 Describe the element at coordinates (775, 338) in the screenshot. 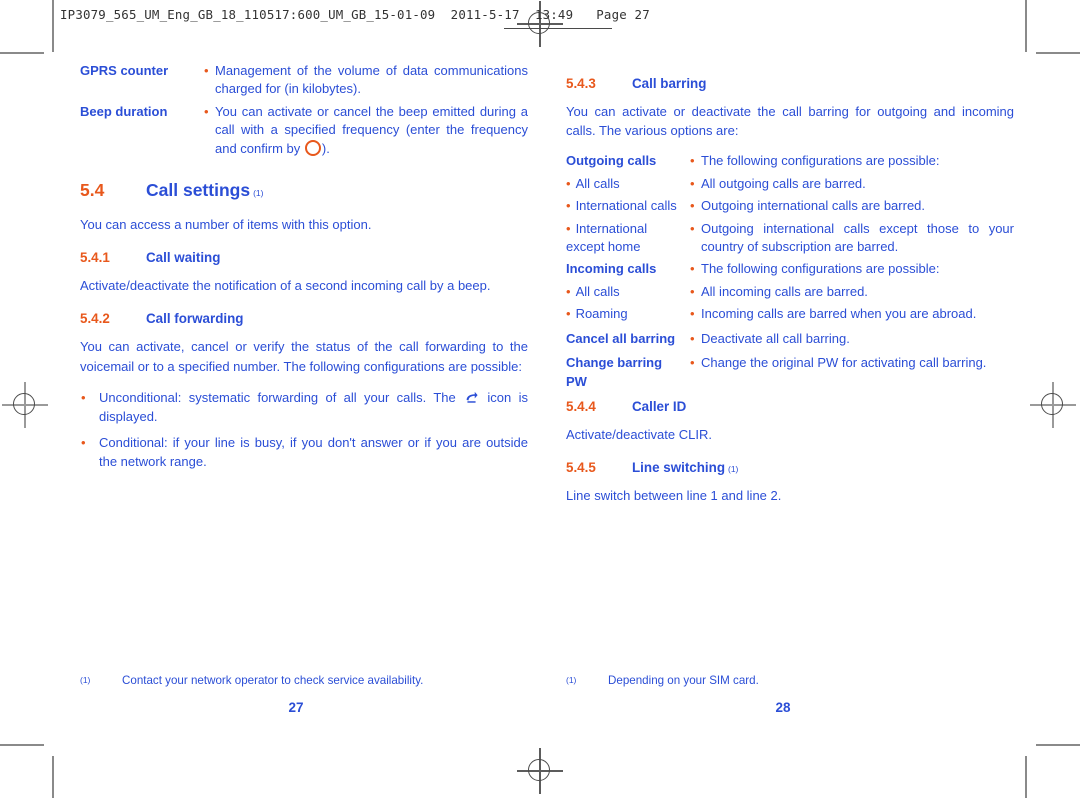

I see `row-text: Deactivate all call barring.` at that location.